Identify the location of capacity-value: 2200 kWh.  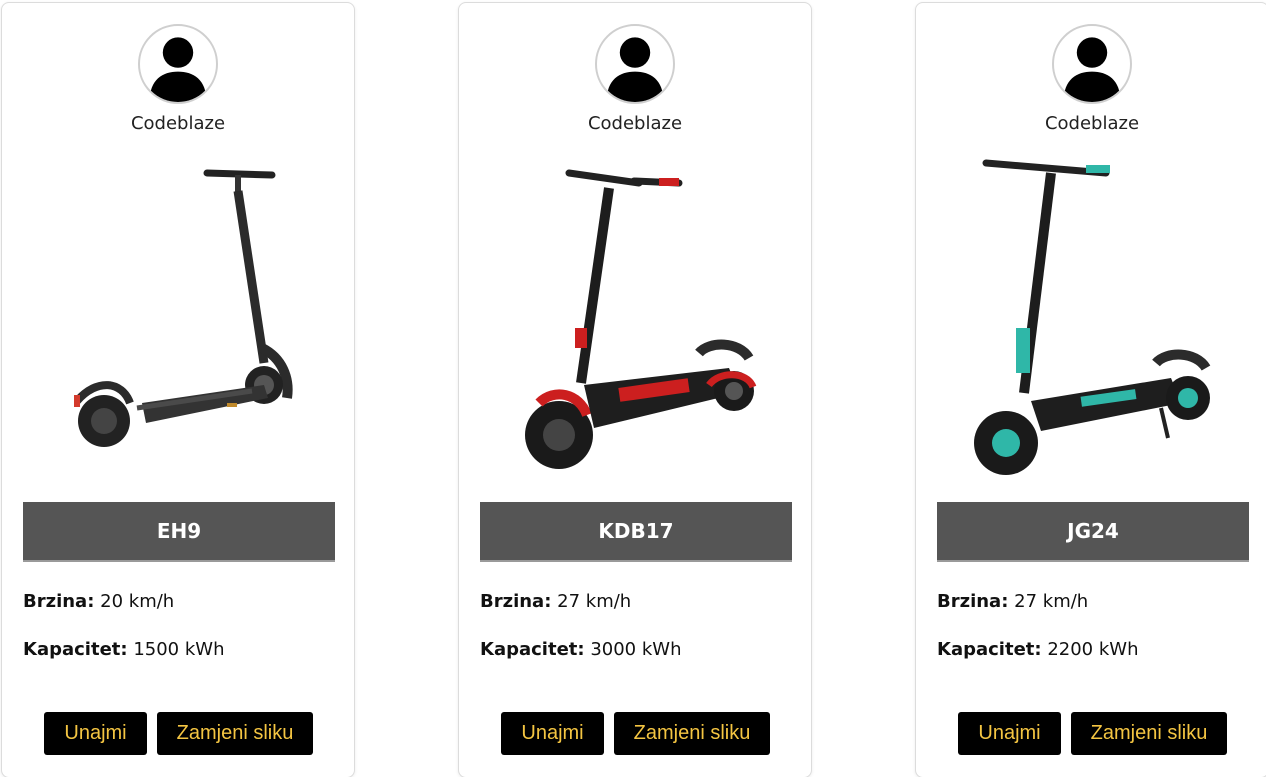
(1093, 649).